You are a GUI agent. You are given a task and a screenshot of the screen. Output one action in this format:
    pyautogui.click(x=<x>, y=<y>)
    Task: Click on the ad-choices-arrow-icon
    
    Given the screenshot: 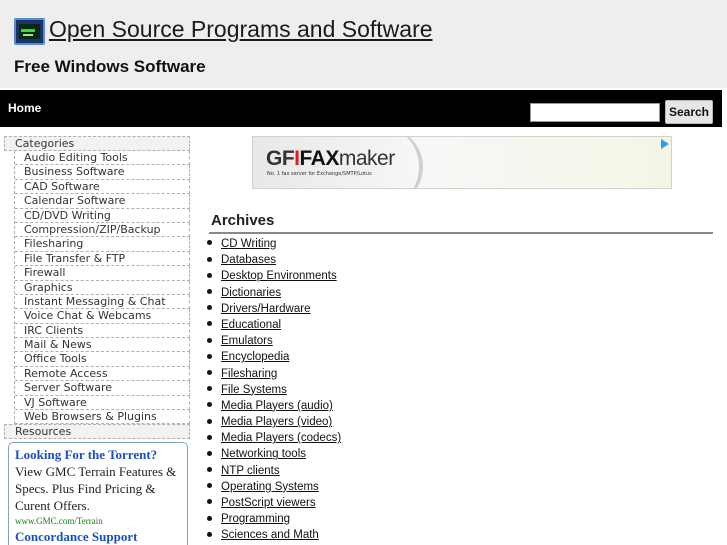 What is the action you would take?
    pyautogui.click(x=665, y=144)
    